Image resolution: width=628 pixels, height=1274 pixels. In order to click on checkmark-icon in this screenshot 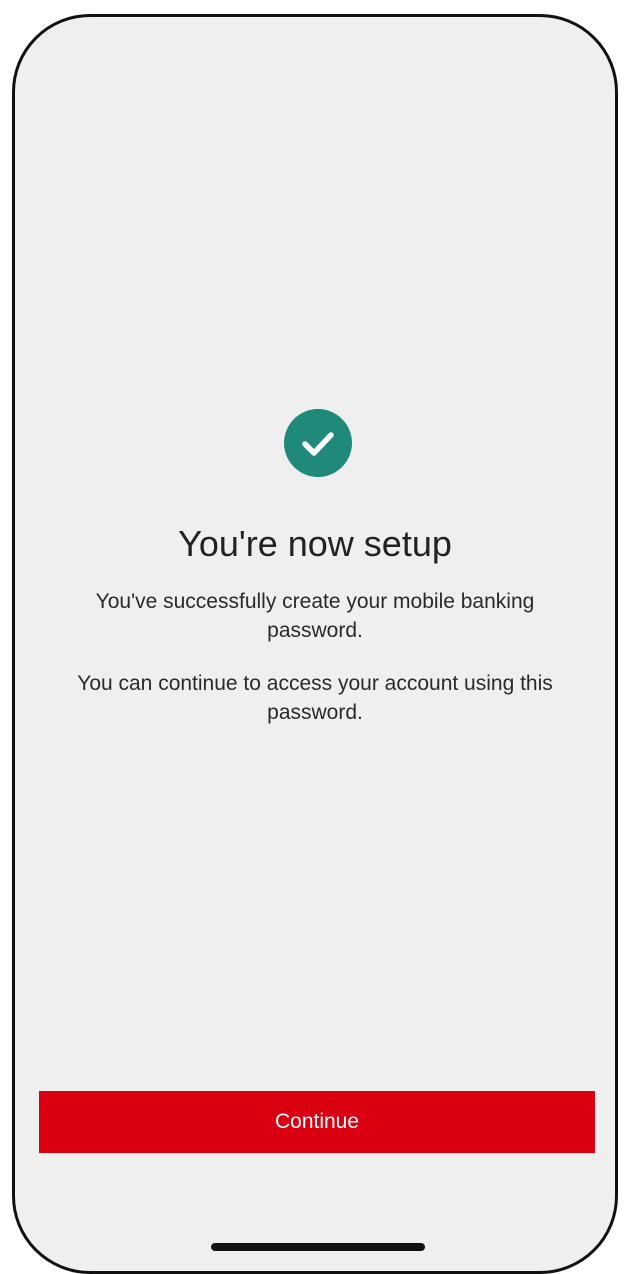, I will do `click(318, 444)`.